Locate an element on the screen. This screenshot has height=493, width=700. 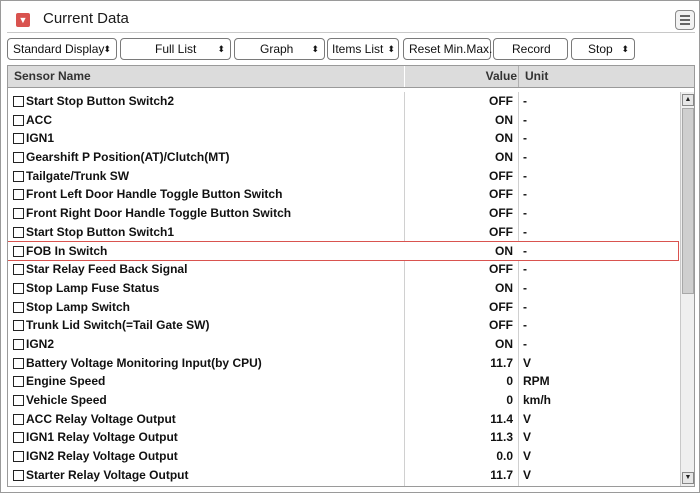
reset-min-max-button: Reset Min.Max. is located at coordinates (448, 49).